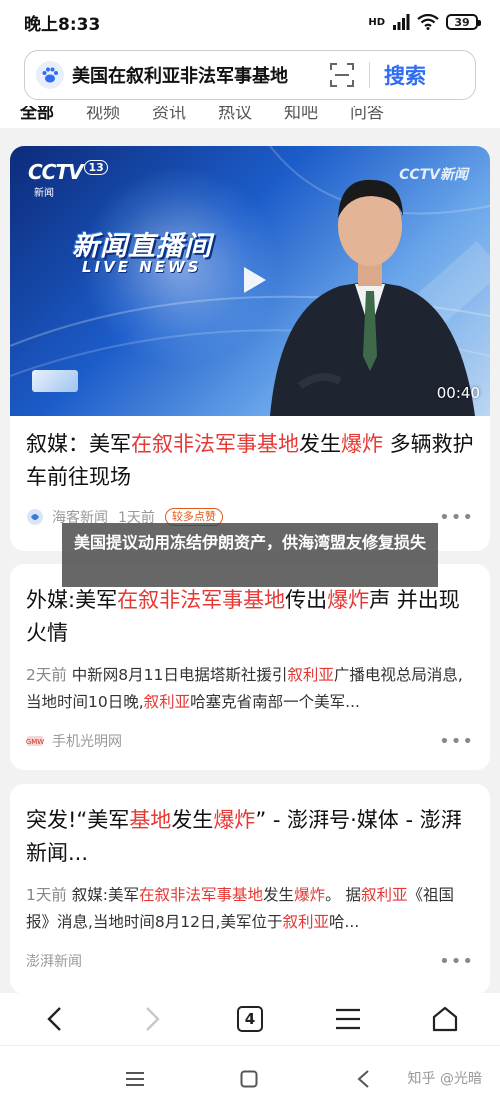 This screenshot has height=1111, width=500. What do you see at coordinates (250, 22) in the screenshot?
I see `status-bar: 晚上8:33 HD 39` at bounding box center [250, 22].